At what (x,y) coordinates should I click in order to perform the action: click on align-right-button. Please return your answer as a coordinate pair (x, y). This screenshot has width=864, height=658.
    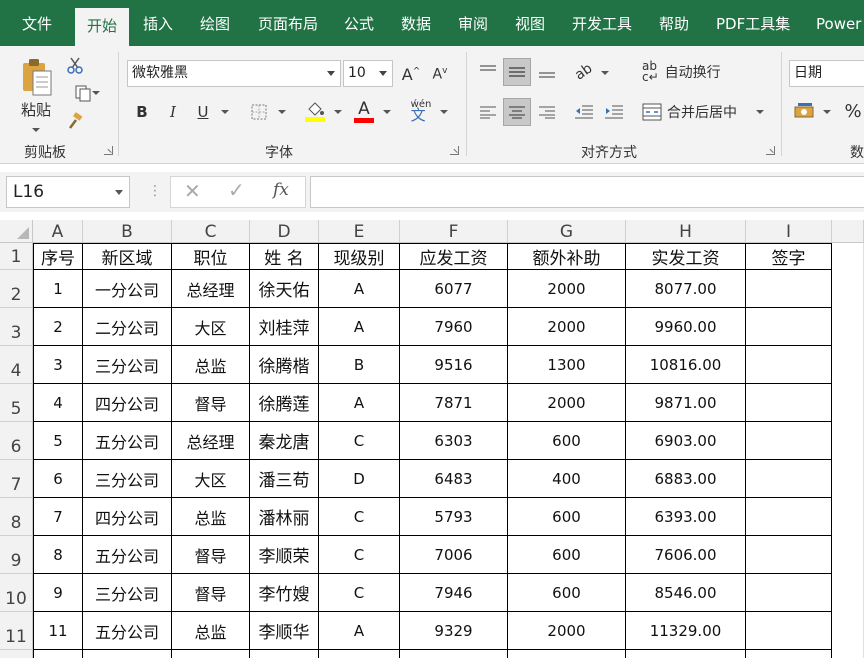
    Looking at the image, I should click on (547, 112).